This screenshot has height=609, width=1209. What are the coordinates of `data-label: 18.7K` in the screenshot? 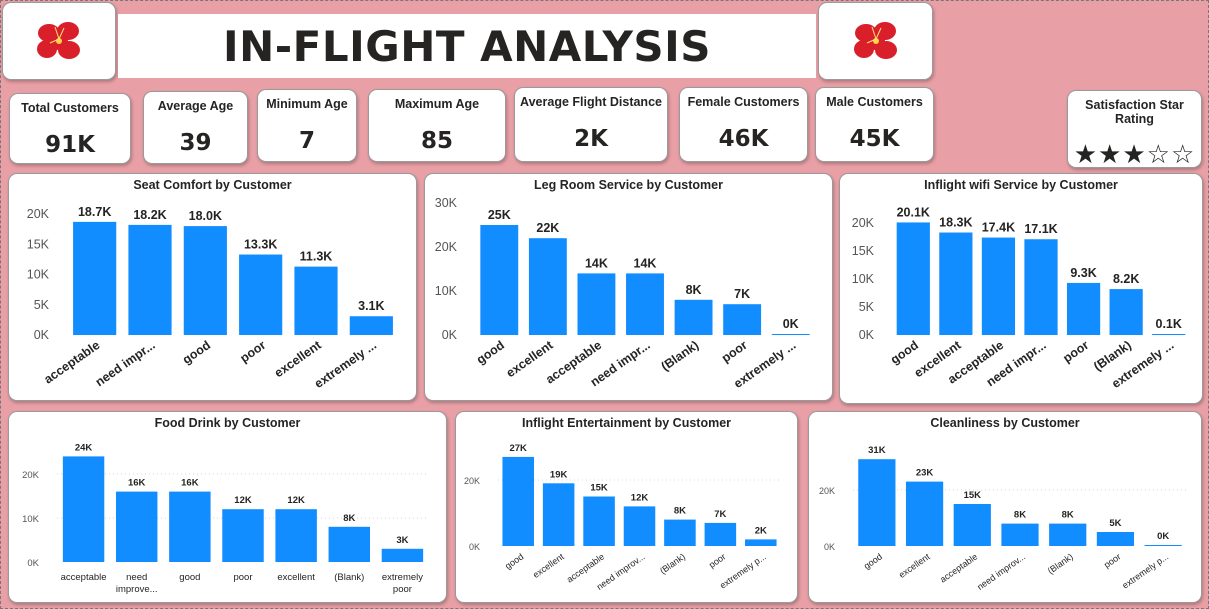 It's located at (94, 212).